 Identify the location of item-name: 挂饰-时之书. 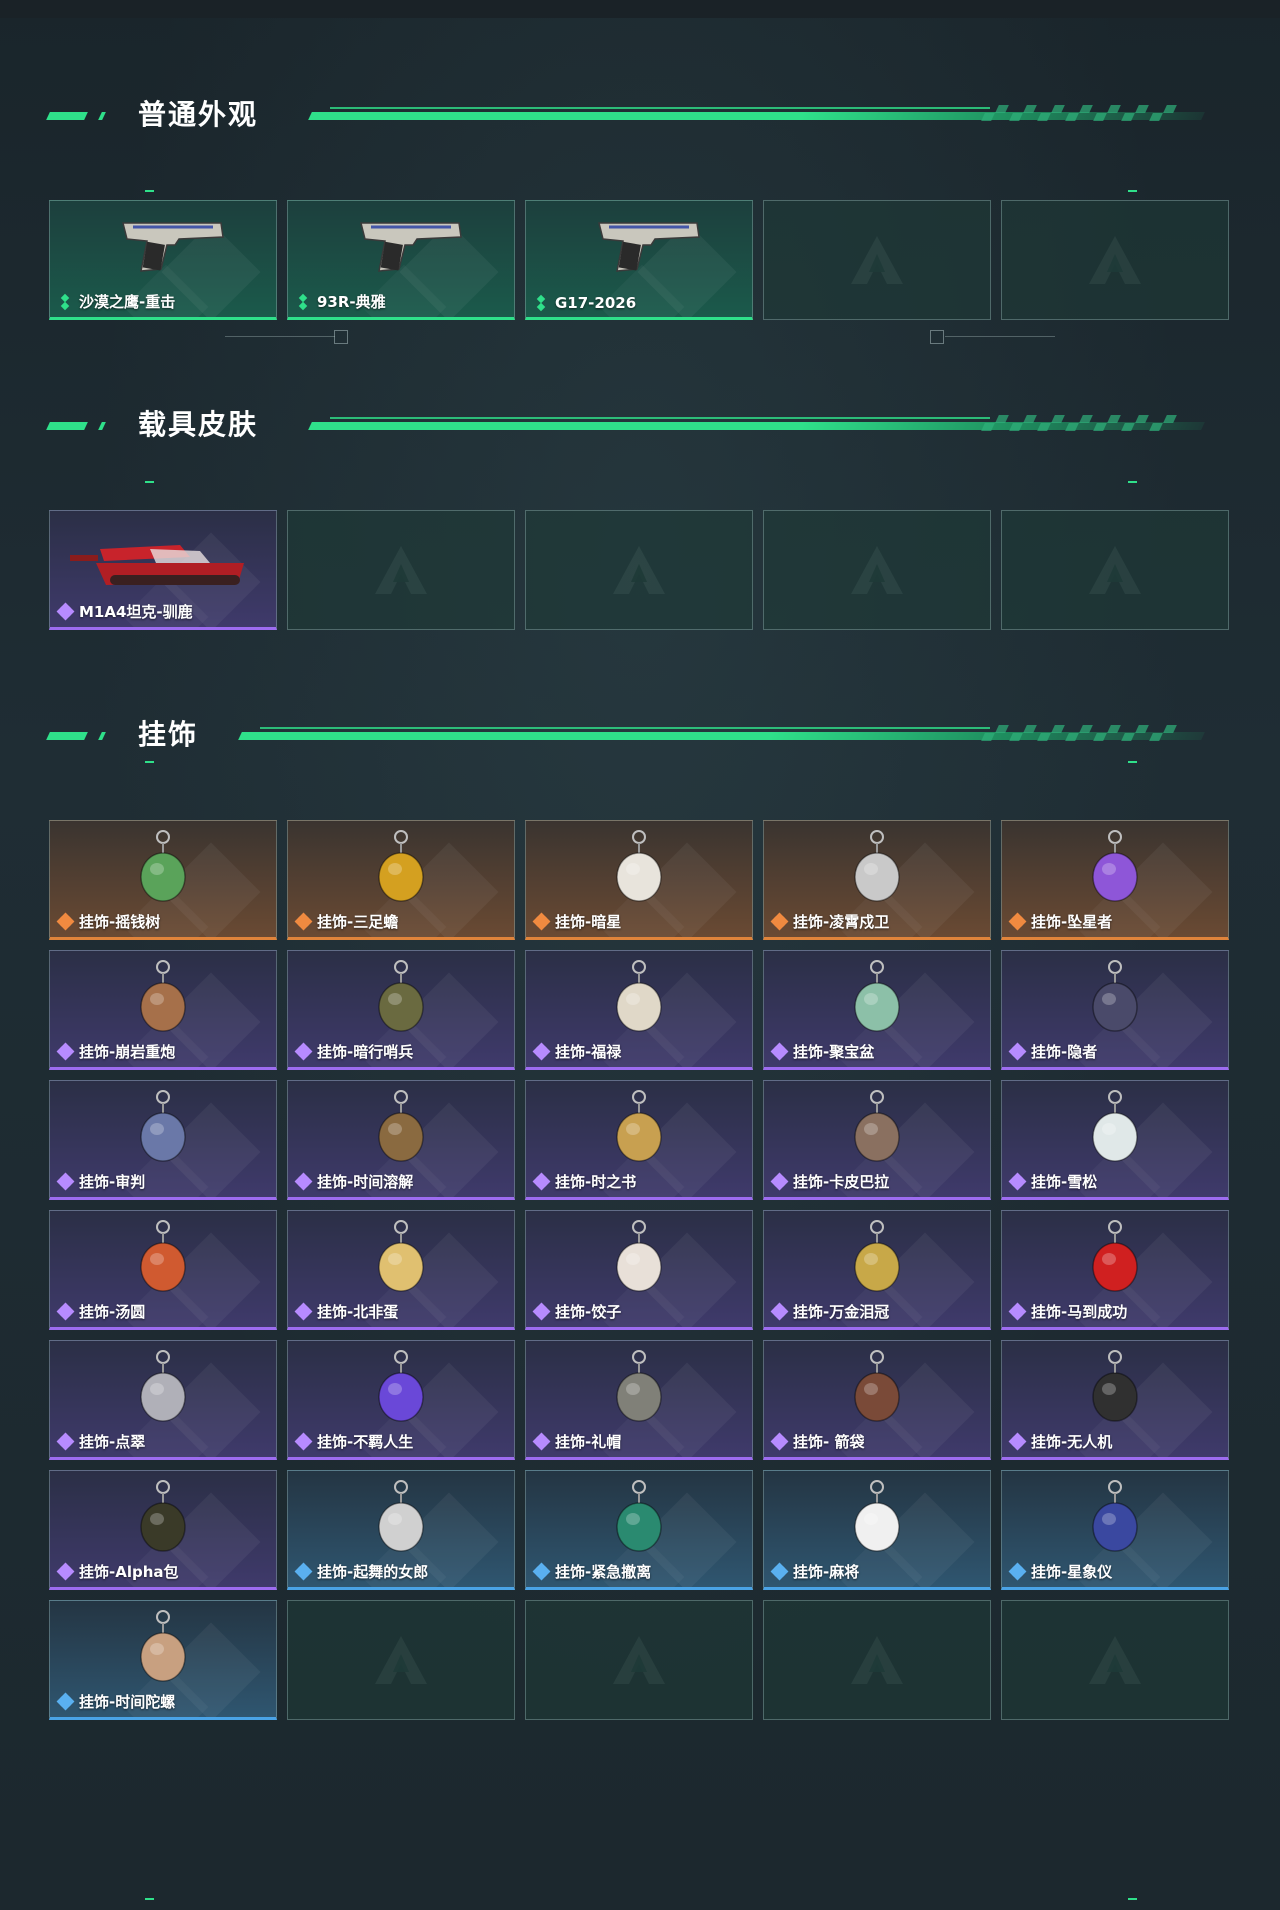
(596, 1182).